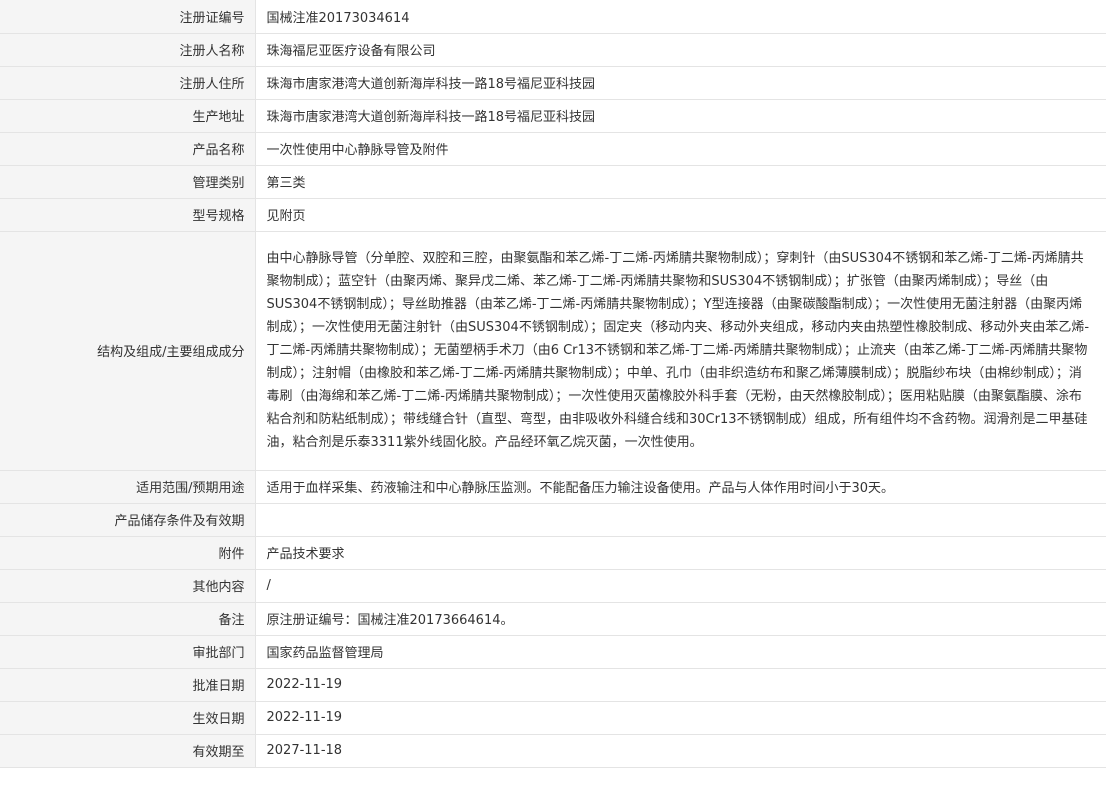 This screenshot has width=1114, height=785. I want to click on value-management-category: 第三类, so click(680, 182).